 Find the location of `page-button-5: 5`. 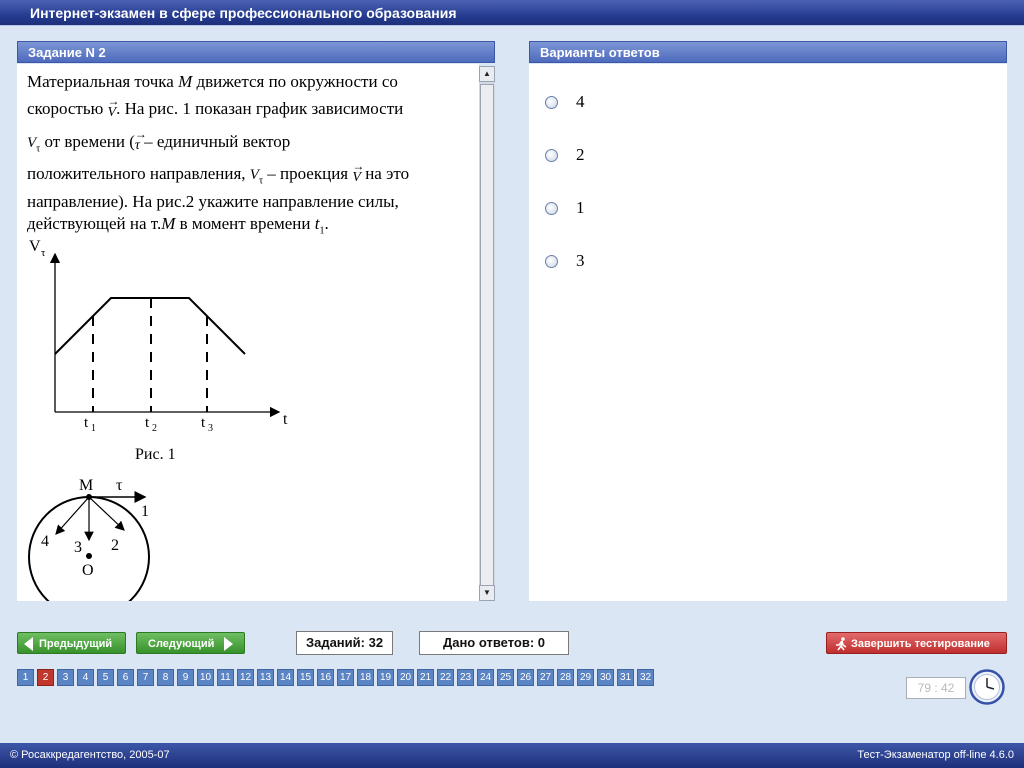

page-button-5: 5 is located at coordinates (105, 677).